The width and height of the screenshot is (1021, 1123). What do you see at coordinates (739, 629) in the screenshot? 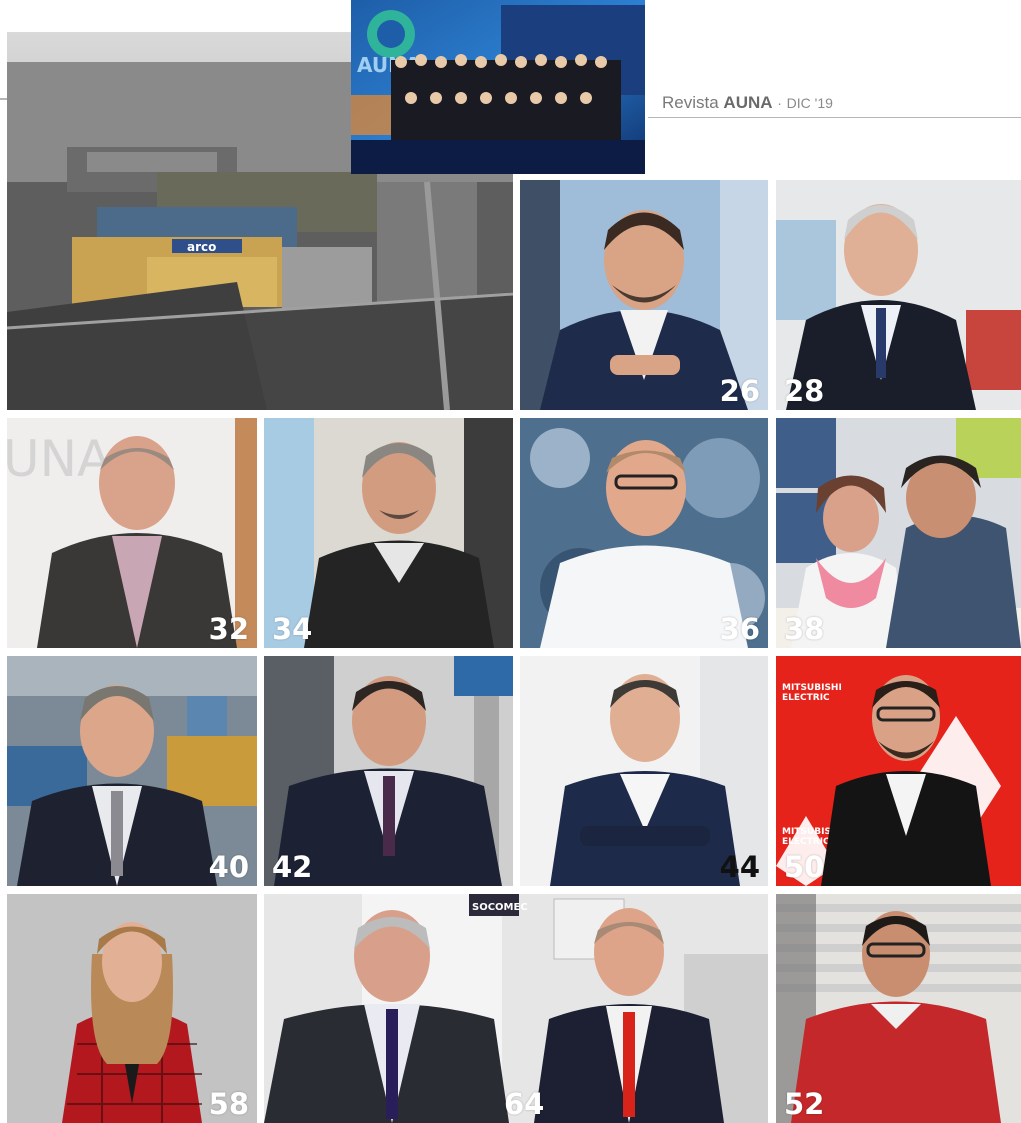
I see `page-number-36: 36` at bounding box center [739, 629].